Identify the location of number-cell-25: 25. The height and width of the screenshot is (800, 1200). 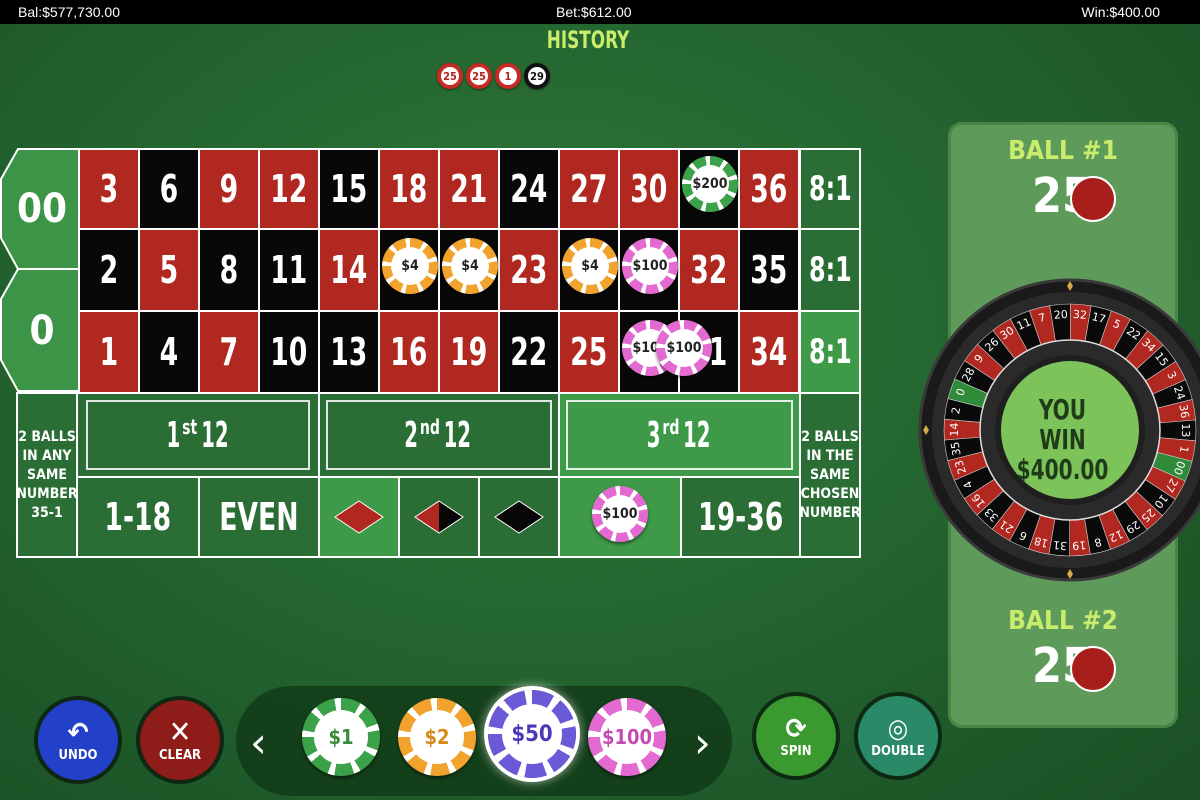
(589, 352).